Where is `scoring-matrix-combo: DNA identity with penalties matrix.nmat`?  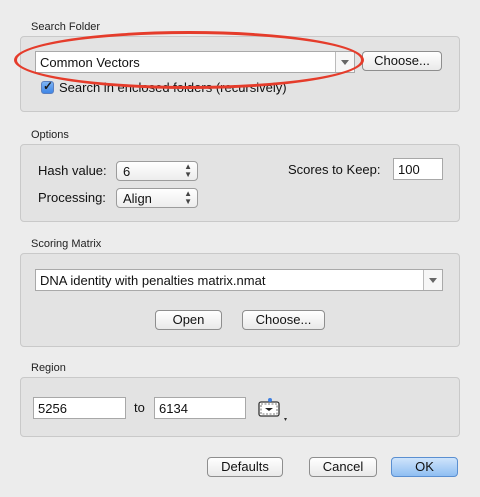 scoring-matrix-combo: DNA identity with penalties matrix.nmat is located at coordinates (239, 280).